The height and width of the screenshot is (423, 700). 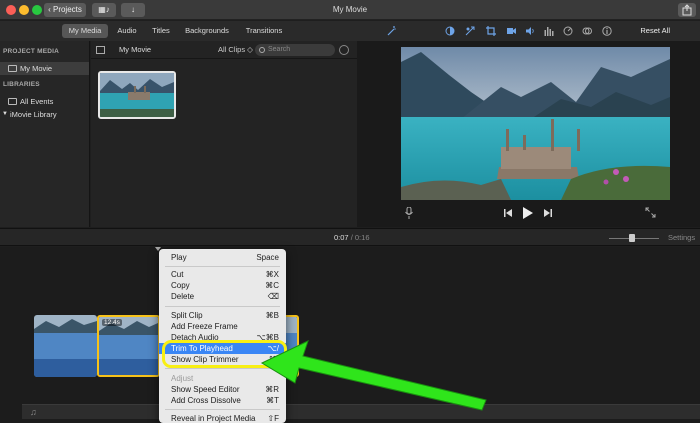 I want to click on volume-icon, so click(x=530, y=31).